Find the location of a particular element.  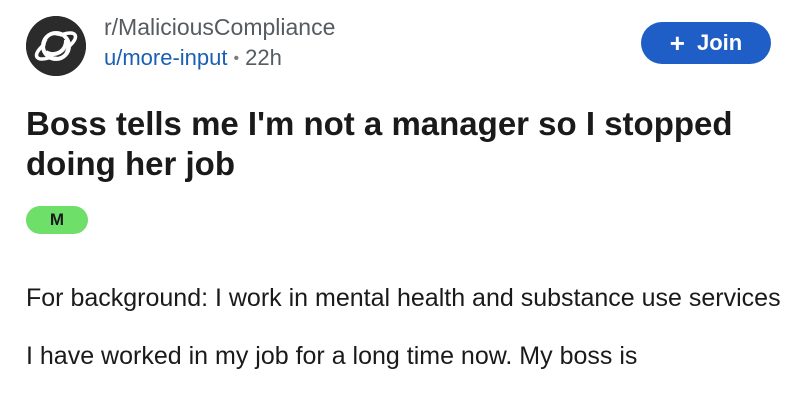

byline: u/more-input • 22h is located at coordinates (219, 58).